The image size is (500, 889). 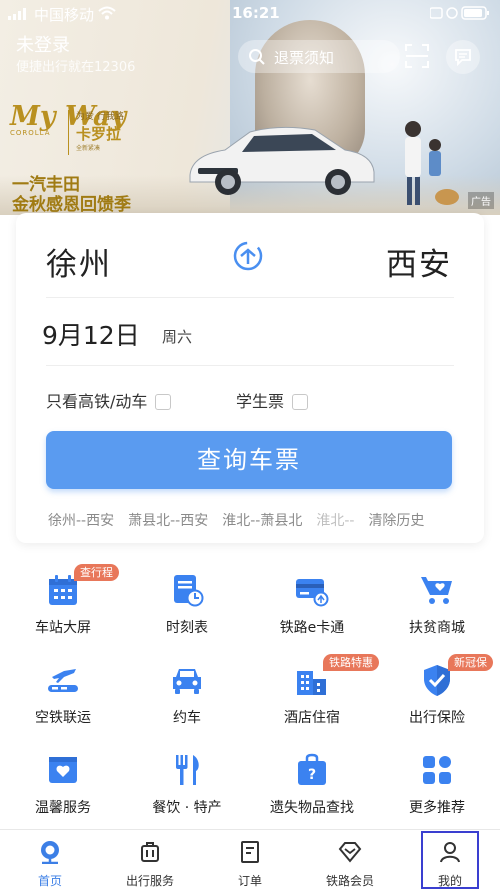 I want to click on refund-notice-search: 退票须知, so click(x=319, y=56).